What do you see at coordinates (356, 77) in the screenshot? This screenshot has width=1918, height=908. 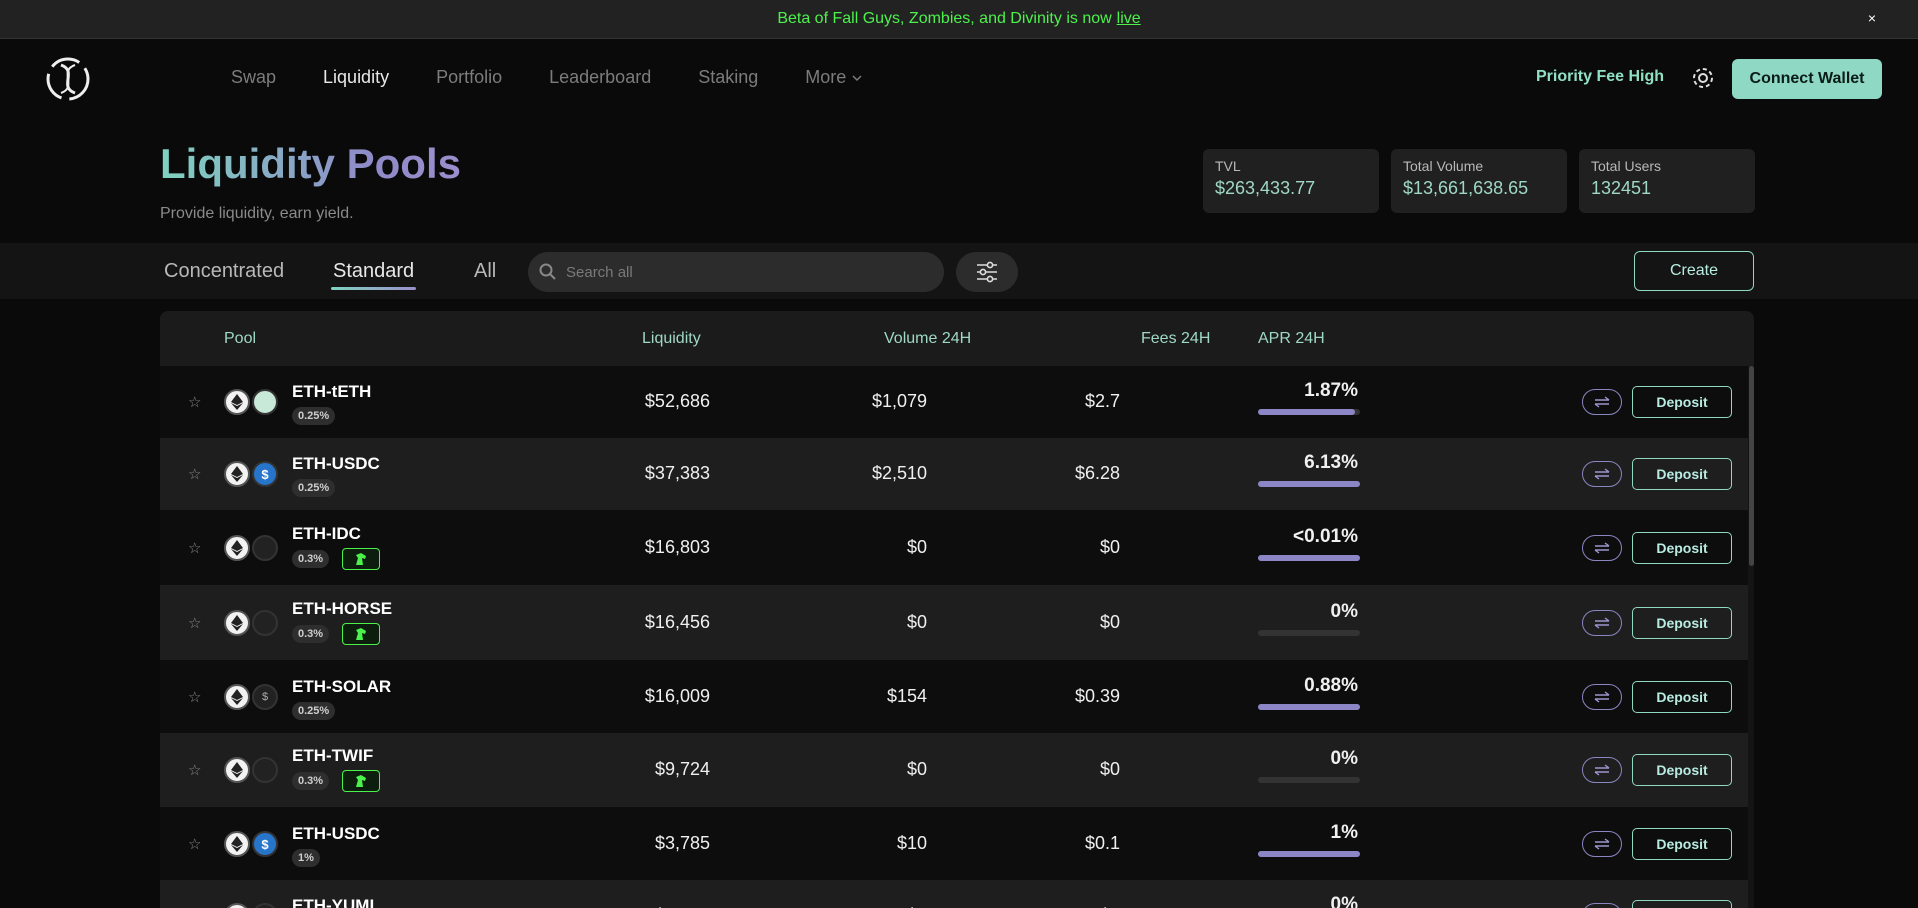 I see `nav-liquidity: Liquidity` at bounding box center [356, 77].